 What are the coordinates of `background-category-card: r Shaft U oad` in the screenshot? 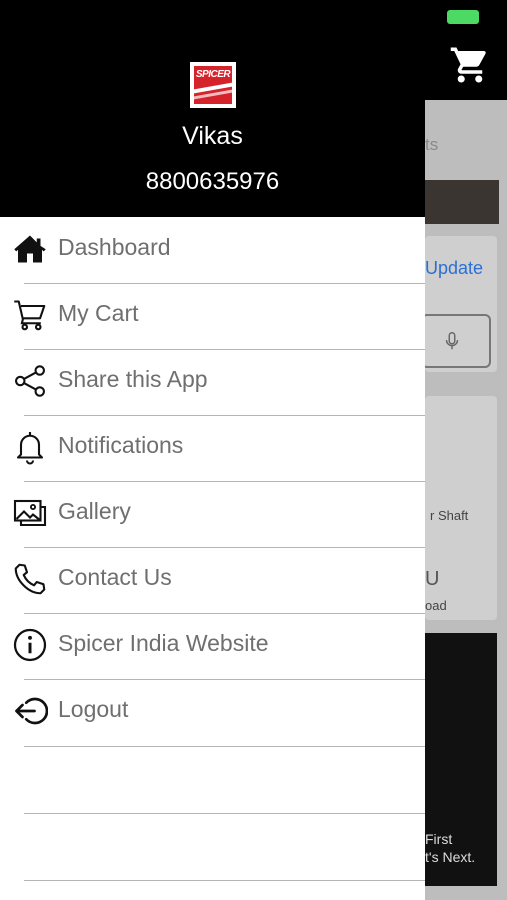 It's located at (461, 508).